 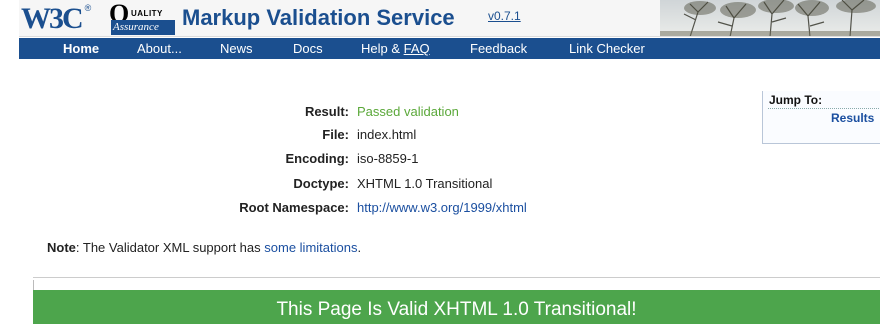 I want to click on page-title: Markup Validation Service, so click(x=318, y=18).